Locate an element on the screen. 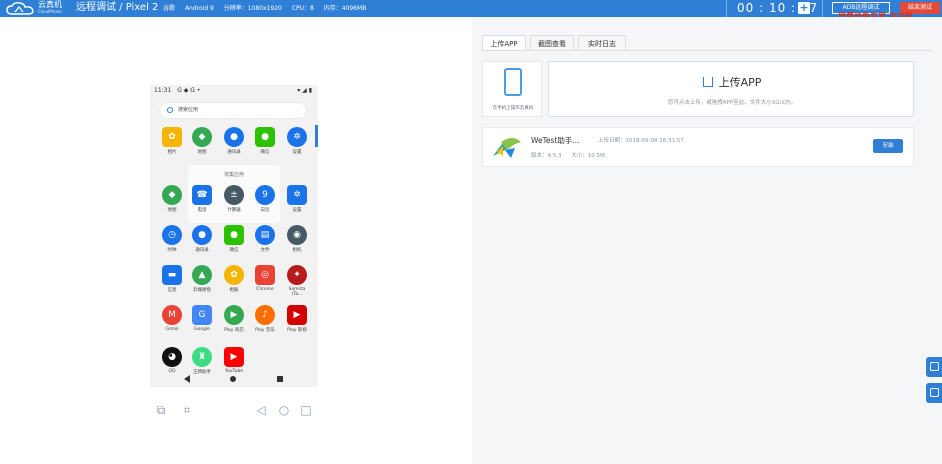 The width and height of the screenshot is (942, 464). phone-status-bar: 11:31 G ◆ G • ▾ ◢ ▮ is located at coordinates (234, 90).